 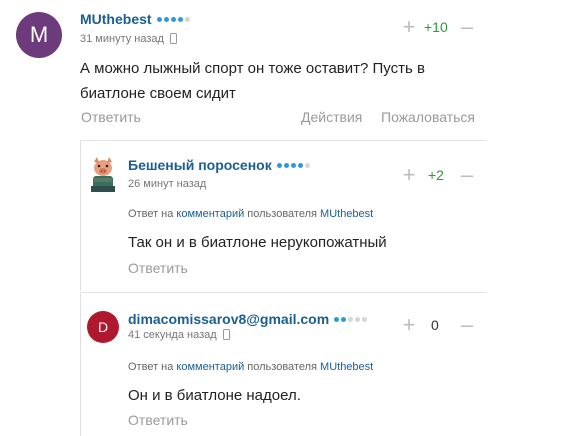 What do you see at coordinates (158, 93) in the screenshot?
I see `comment-text-line: биатлоне своем сидит` at bounding box center [158, 93].